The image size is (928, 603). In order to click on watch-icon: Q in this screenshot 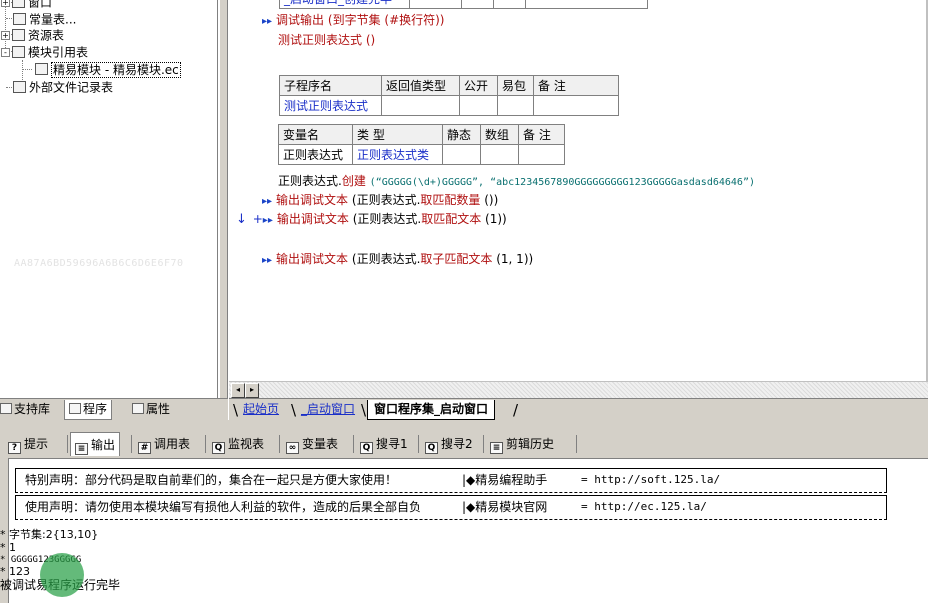, I will do `click(218, 448)`.